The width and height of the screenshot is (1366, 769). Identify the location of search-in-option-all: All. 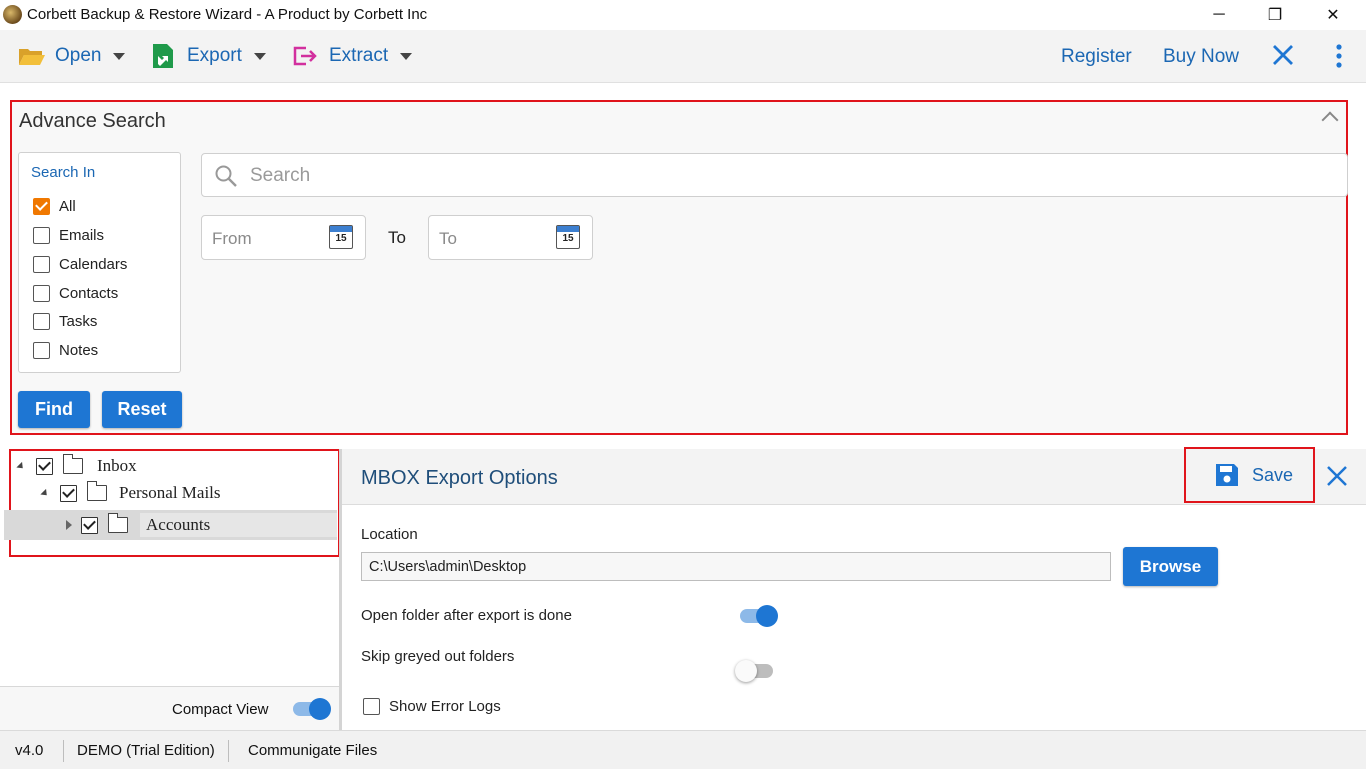
(54, 206).